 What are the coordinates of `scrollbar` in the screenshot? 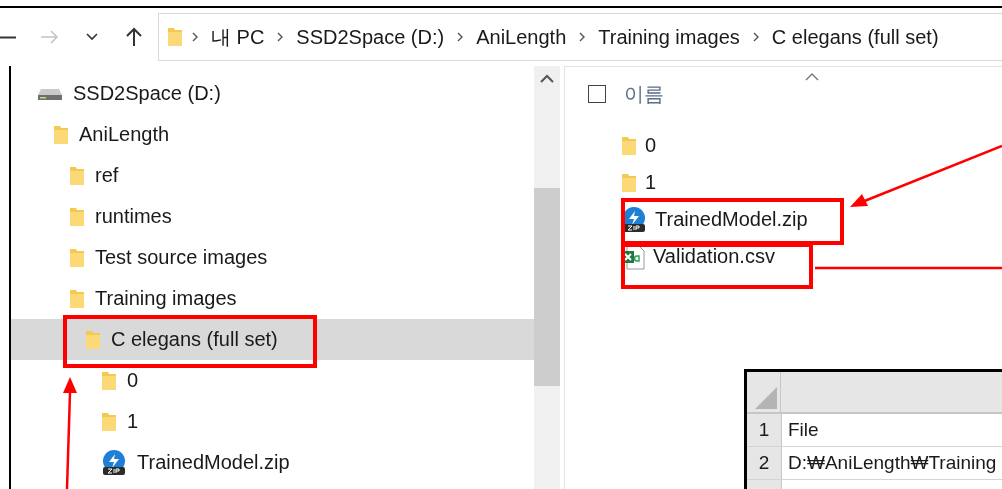 It's located at (547, 277).